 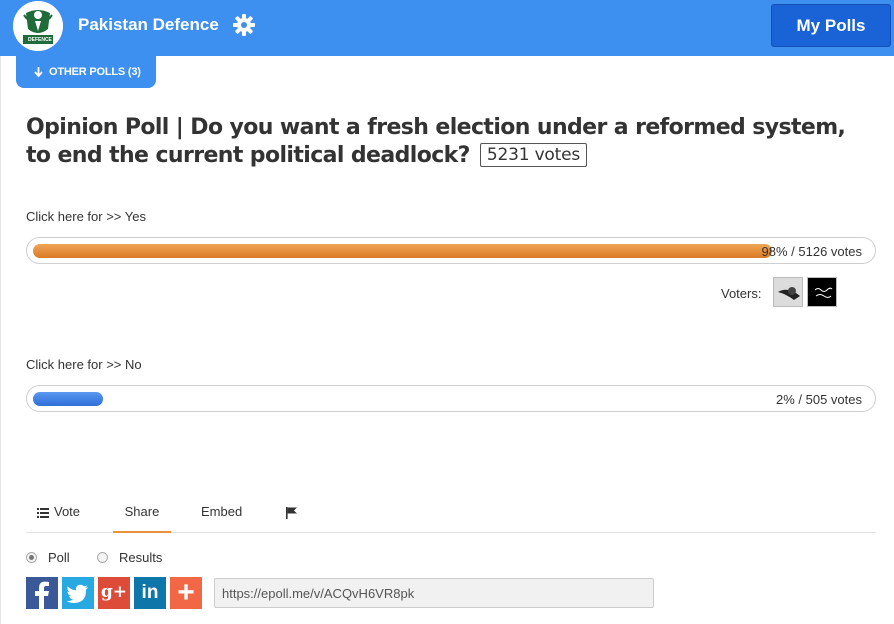 I want to click on facebook-icon, so click(x=42, y=595).